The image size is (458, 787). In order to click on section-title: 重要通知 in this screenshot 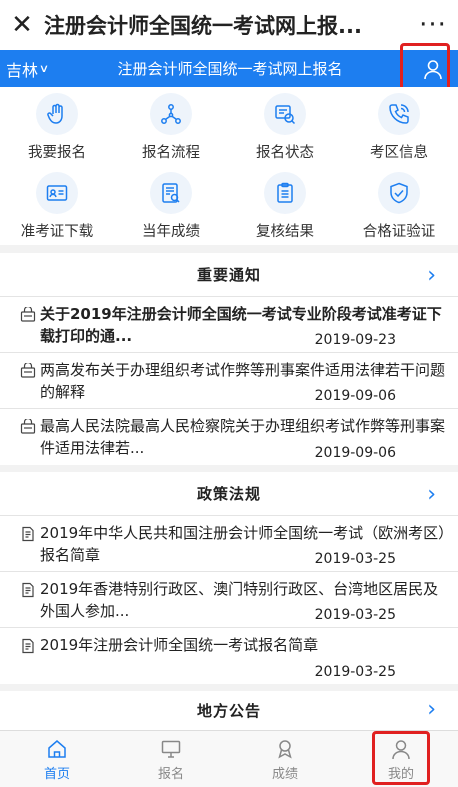, I will do `click(228, 275)`.